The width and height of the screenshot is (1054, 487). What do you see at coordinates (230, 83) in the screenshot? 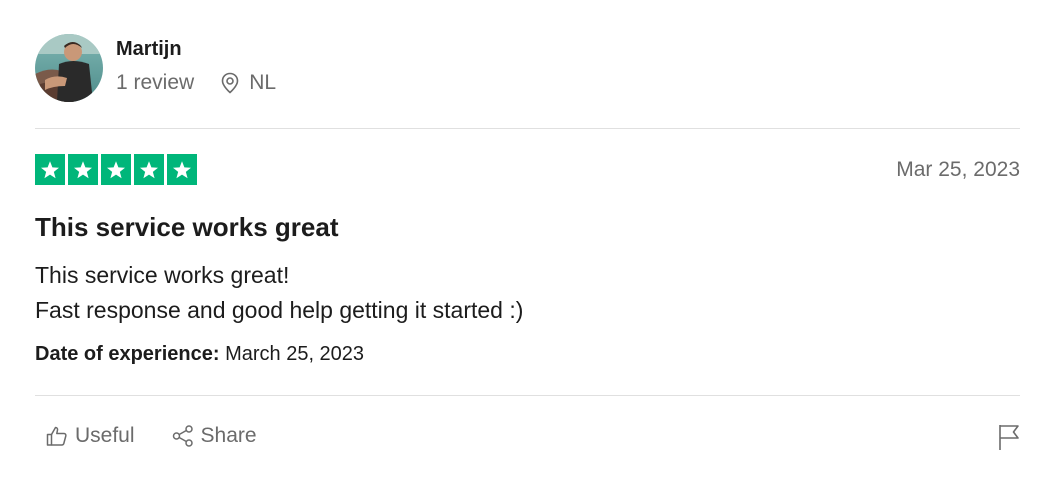
I see `location-pin-icon` at bounding box center [230, 83].